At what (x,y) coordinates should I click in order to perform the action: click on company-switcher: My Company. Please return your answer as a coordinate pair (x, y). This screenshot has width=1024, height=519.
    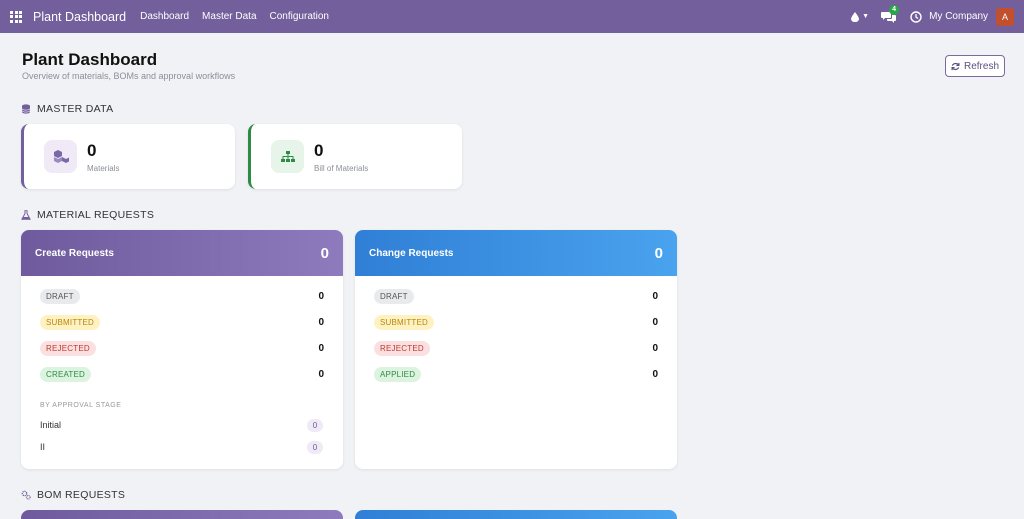
    Looking at the image, I should click on (958, 16).